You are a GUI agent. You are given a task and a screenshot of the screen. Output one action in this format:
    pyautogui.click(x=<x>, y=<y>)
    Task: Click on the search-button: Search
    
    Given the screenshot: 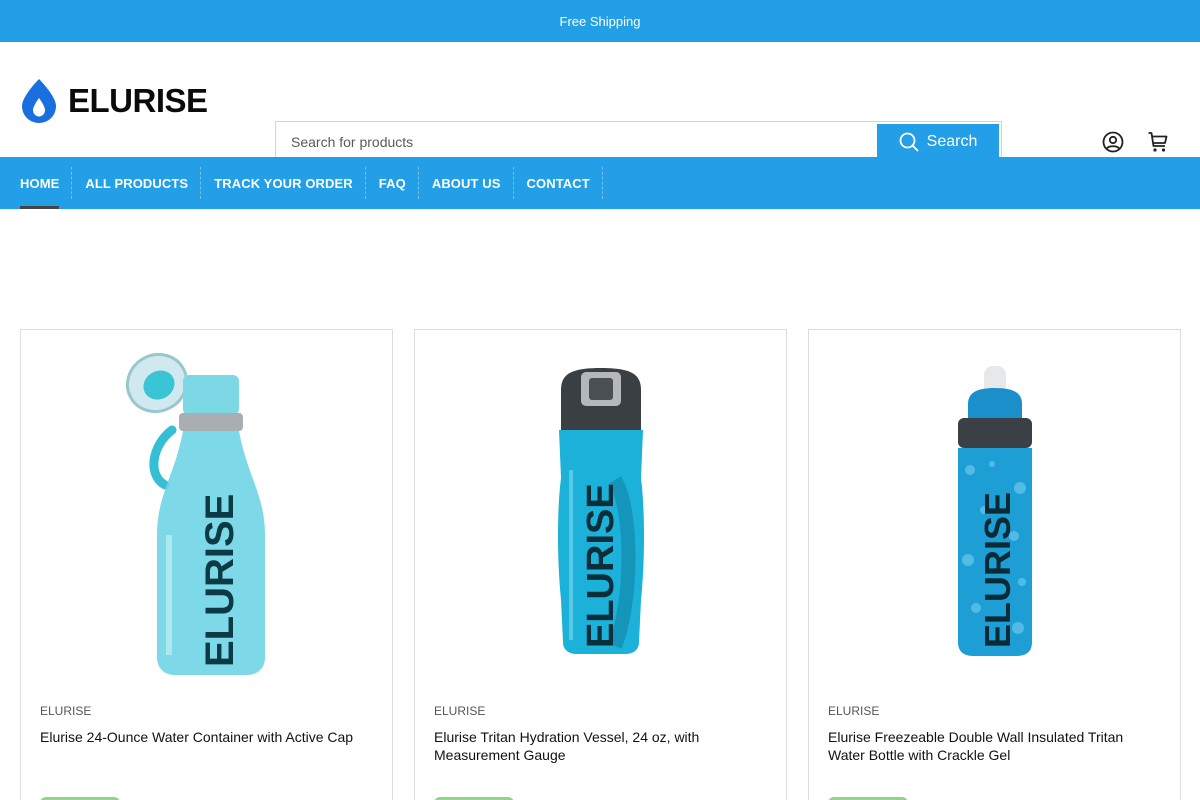 What is the action you would take?
    pyautogui.click(x=938, y=142)
    